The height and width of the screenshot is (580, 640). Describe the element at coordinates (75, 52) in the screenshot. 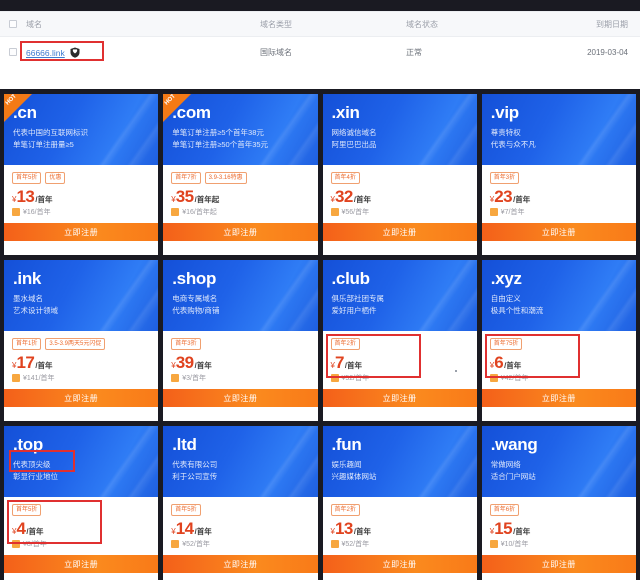

I see `shield-icon` at that location.